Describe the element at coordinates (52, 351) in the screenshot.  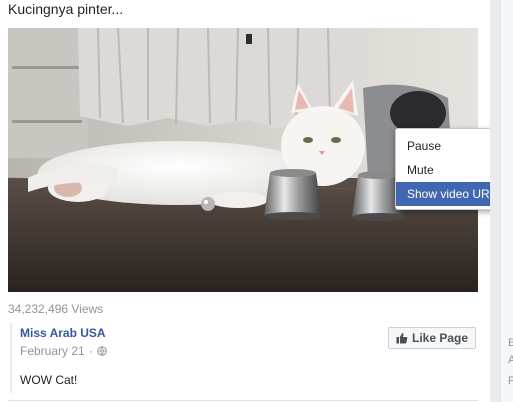
I see `post-date: February 21` at that location.